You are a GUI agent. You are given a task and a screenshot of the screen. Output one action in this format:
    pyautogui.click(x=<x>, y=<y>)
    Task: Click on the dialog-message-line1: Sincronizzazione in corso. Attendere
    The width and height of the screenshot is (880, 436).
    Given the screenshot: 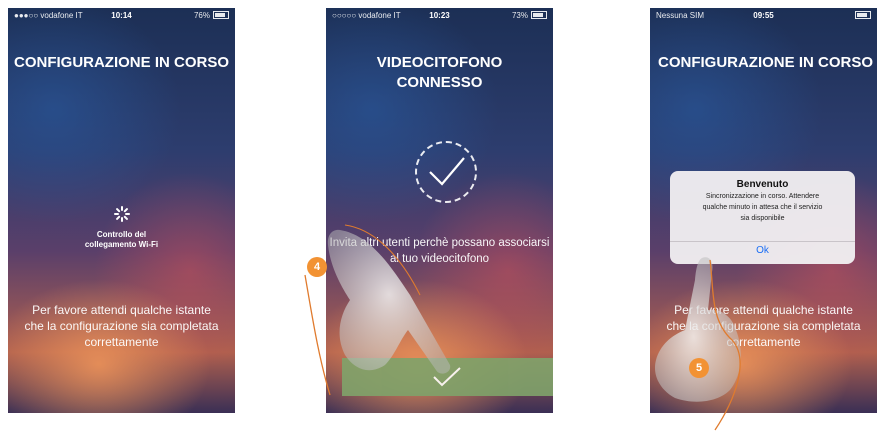 What is the action you would take?
    pyautogui.click(x=762, y=196)
    